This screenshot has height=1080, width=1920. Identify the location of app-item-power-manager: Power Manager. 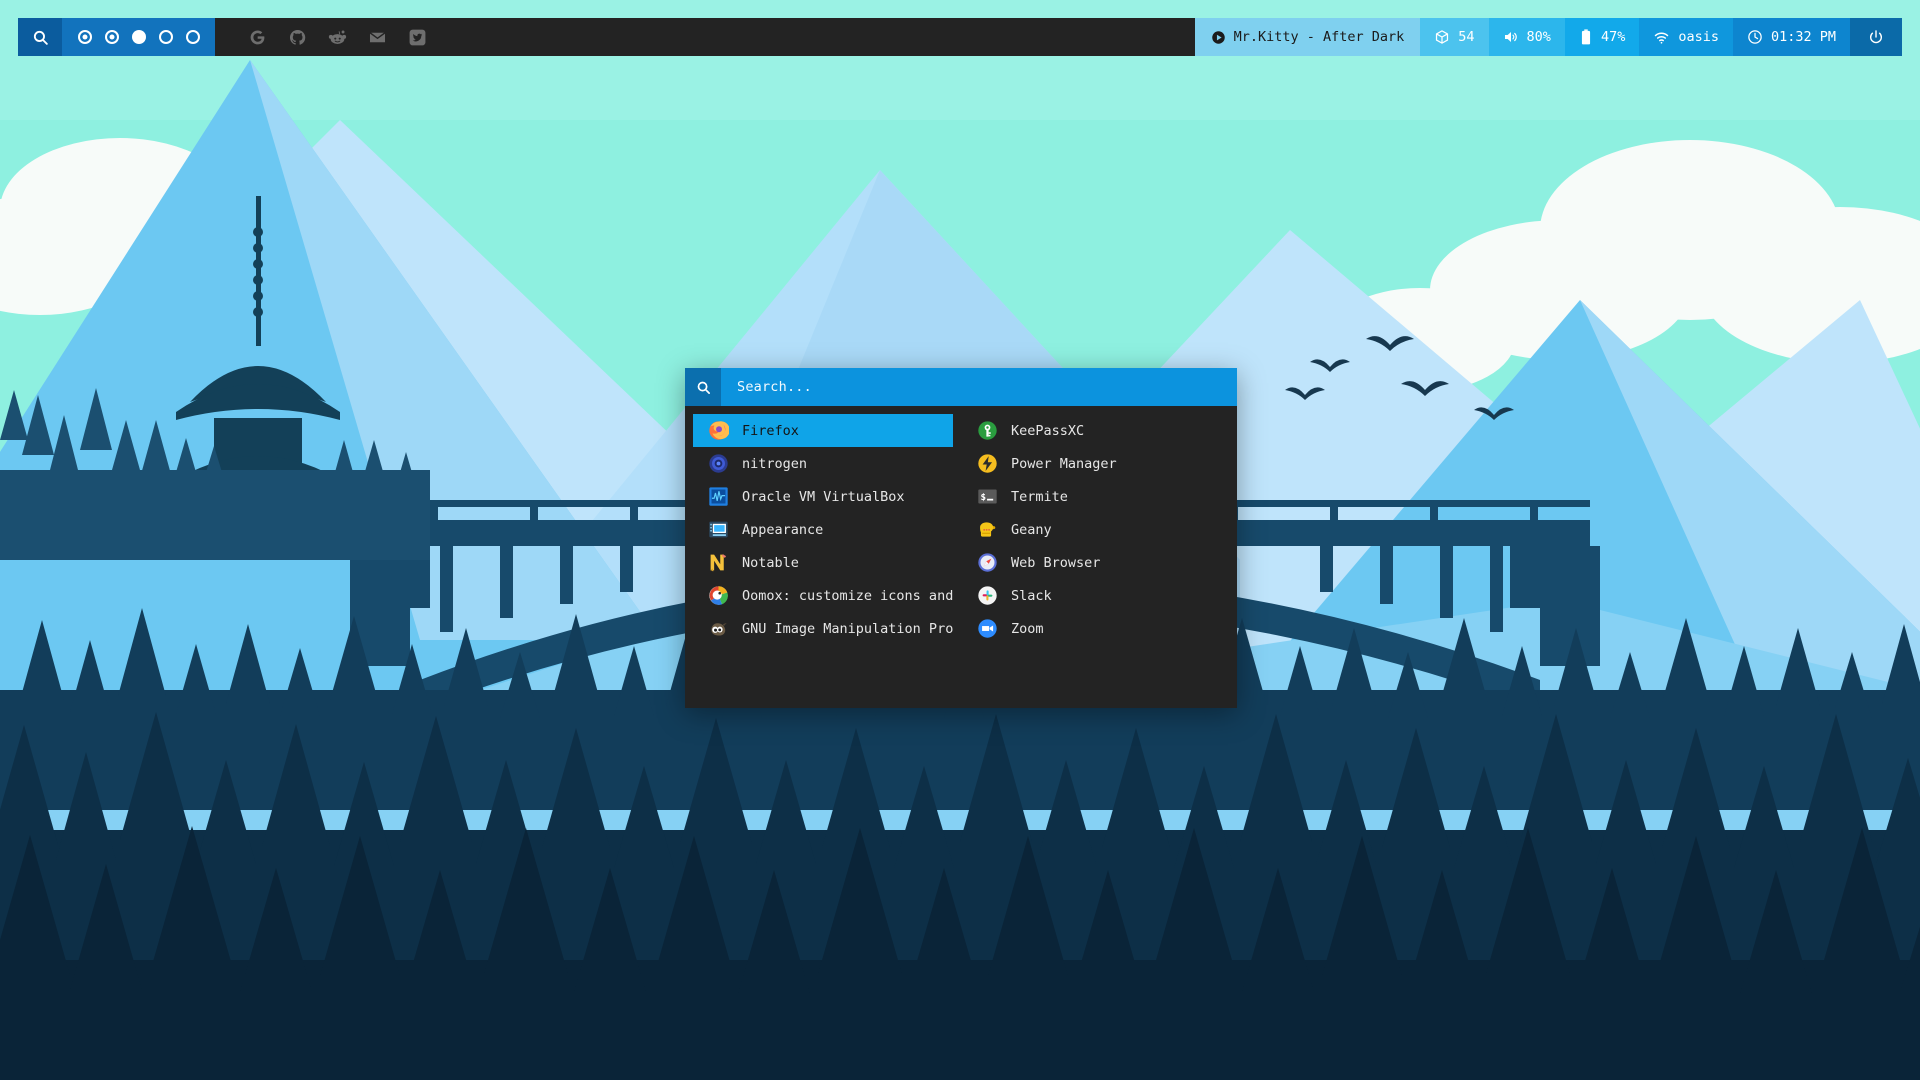
(1095, 463).